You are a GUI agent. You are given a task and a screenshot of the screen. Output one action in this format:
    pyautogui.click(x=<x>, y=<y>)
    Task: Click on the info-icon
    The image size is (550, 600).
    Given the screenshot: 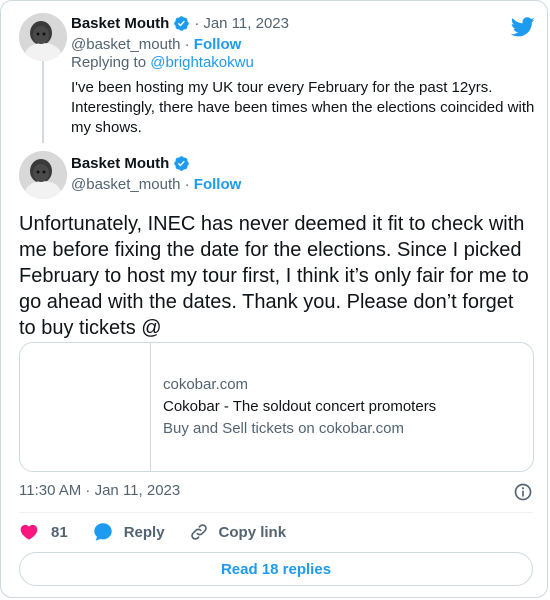 What is the action you would take?
    pyautogui.click(x=523, y=492)
    